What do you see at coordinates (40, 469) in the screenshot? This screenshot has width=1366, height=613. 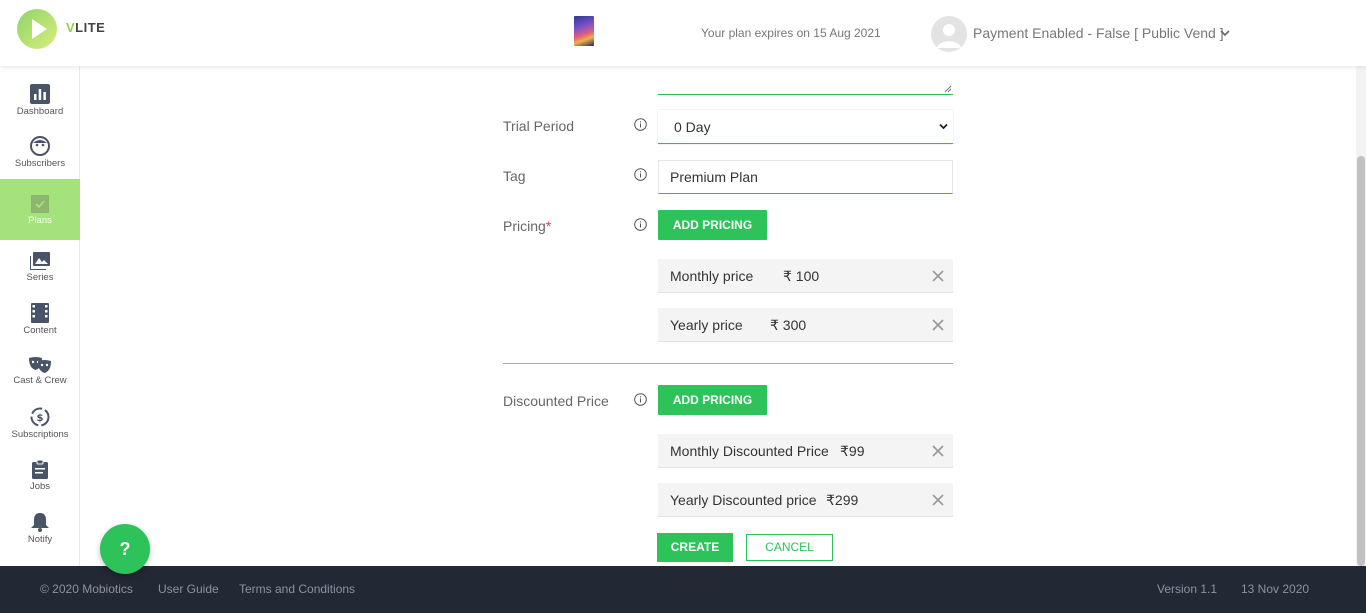 I see `clipboard-icon` at bounding box center [40, 469].